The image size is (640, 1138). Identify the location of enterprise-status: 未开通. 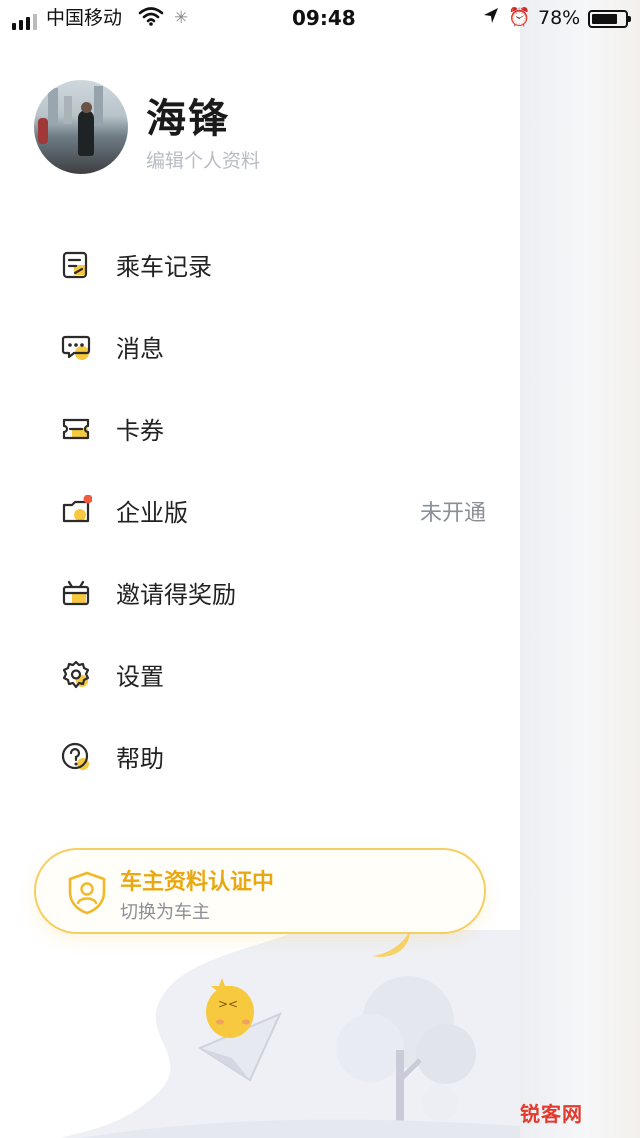
(452, 513).